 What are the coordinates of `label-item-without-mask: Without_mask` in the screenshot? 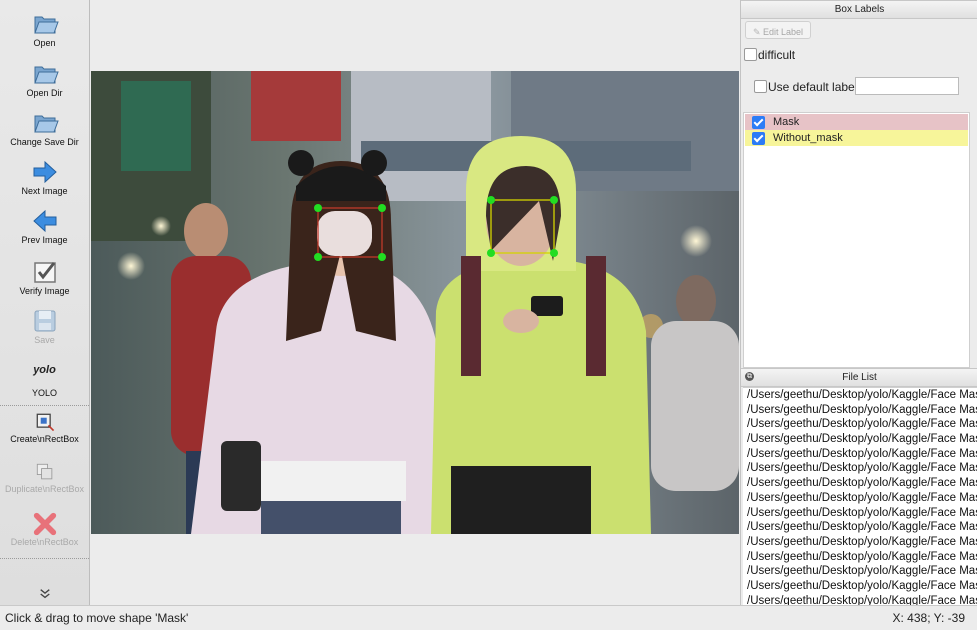 It's located at (856, 138).